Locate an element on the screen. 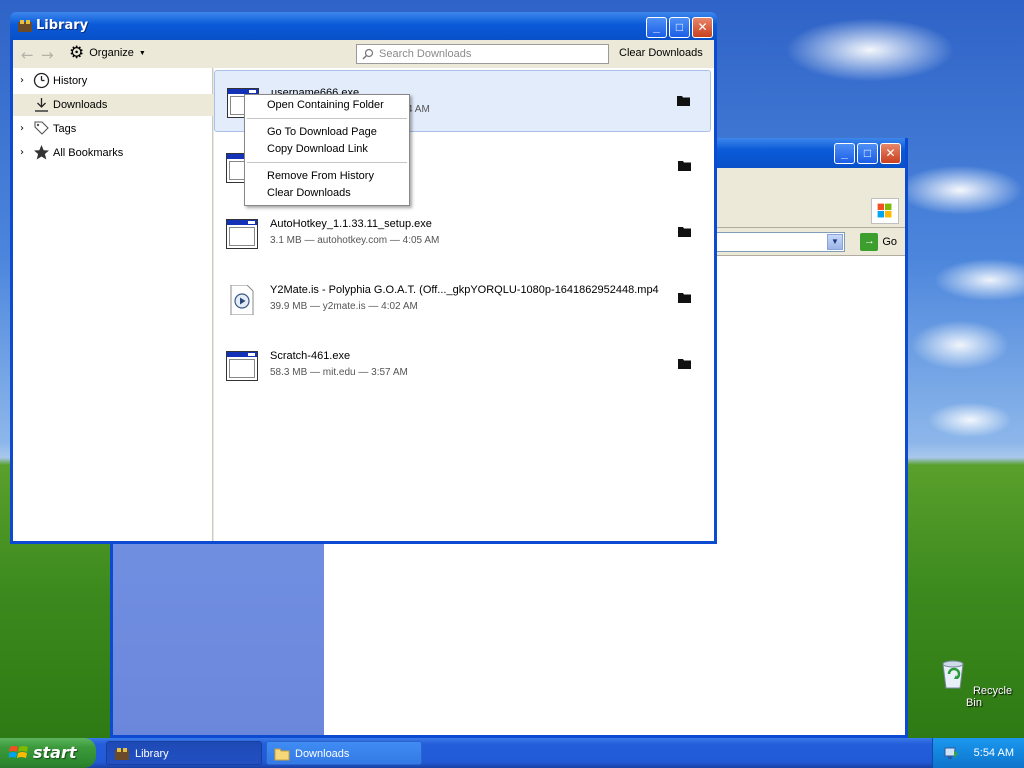 This screenshot has width=1024, height=768. download-arrow-icon is located at coordinates (41, 105).